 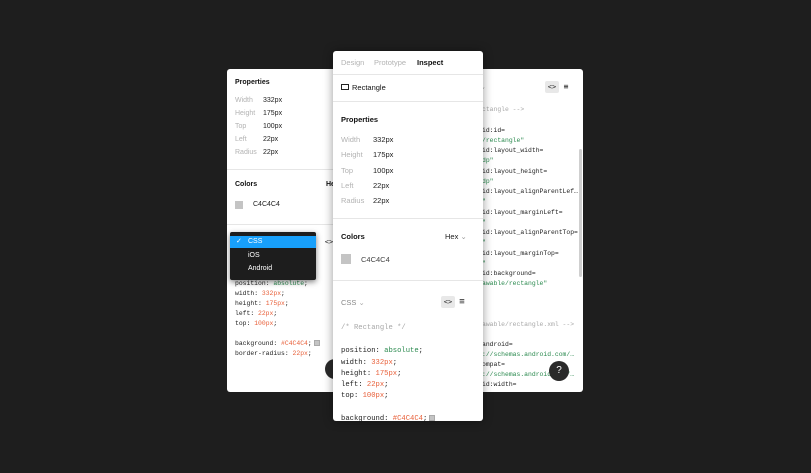 What do you see at coordinates (509, 273) in the screenshot?
I see `code-line: id:background=` at bounding box center [509, 273].